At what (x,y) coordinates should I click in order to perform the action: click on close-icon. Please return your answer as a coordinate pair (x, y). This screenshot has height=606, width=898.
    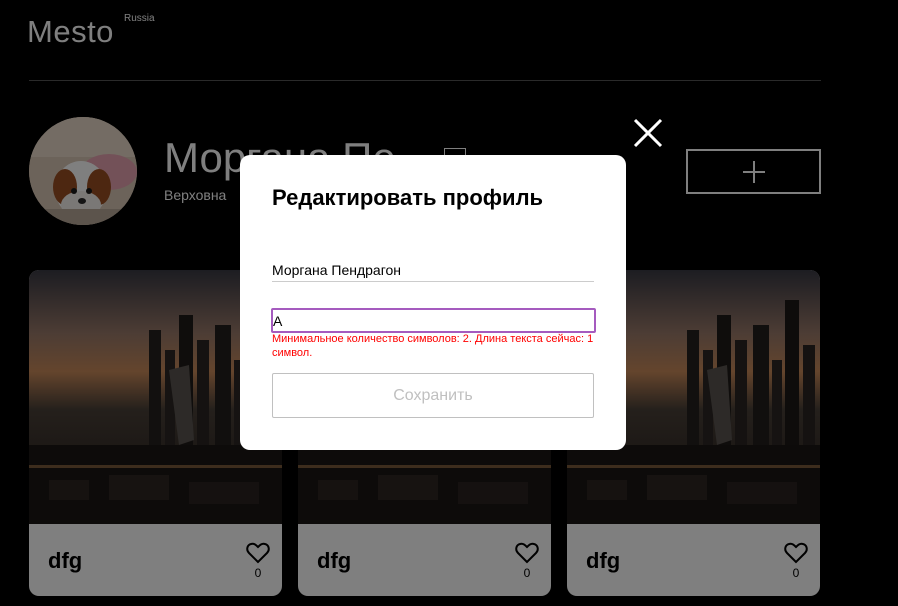
    Looking at the image, I should click on (648, 133).